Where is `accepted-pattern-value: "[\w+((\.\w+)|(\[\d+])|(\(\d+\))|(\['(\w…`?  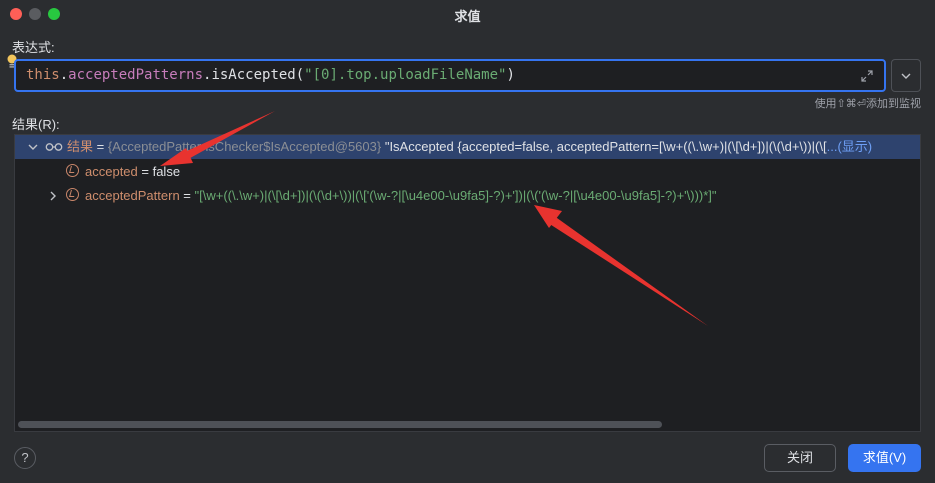
accepted-pattern-value: "[\w+((\.\w+)|(\[\d+])|(\(\d+\))|(\['(\w… is located at coordinates (455, 195).